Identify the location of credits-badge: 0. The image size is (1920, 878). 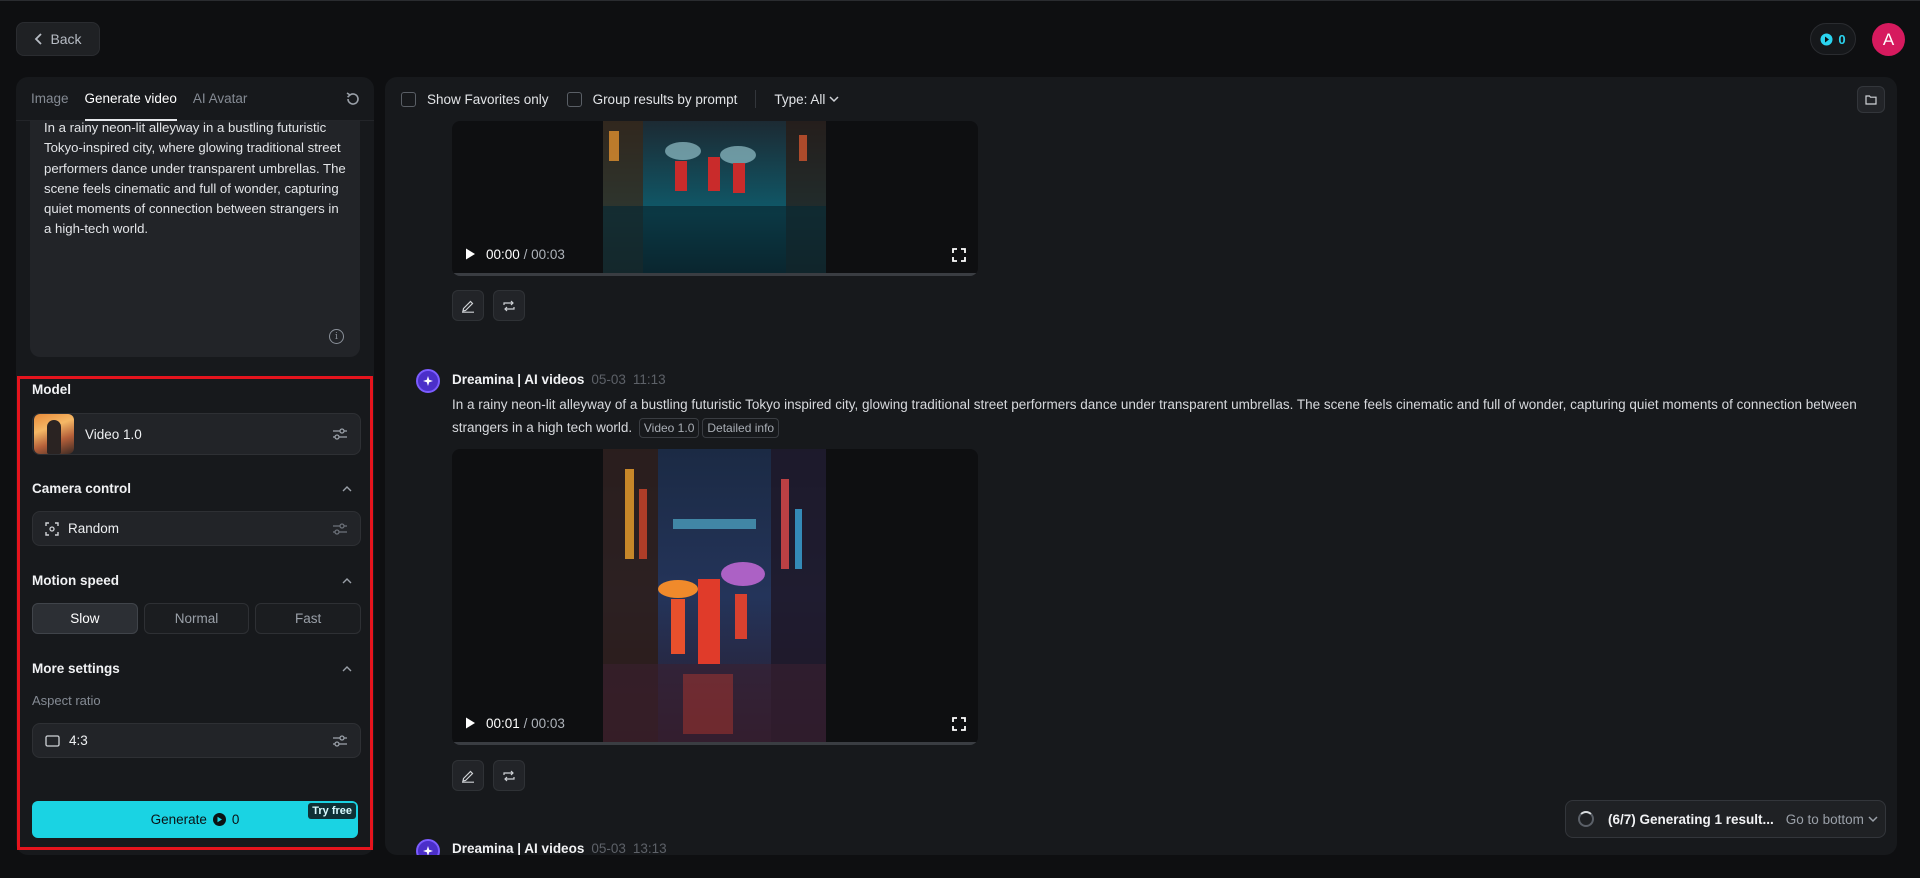
(1833, 39).